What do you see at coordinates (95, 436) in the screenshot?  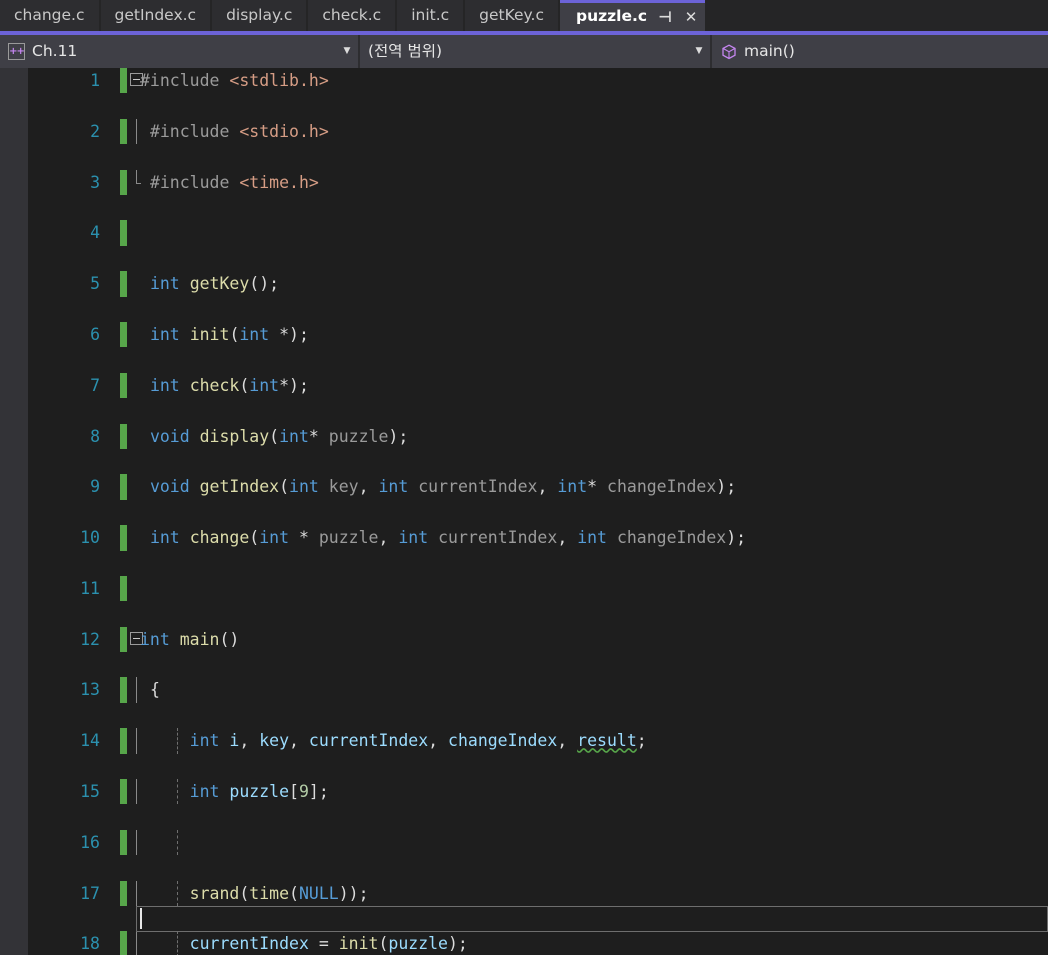 I see `line-number: 8` at bounding box center [95, 436].